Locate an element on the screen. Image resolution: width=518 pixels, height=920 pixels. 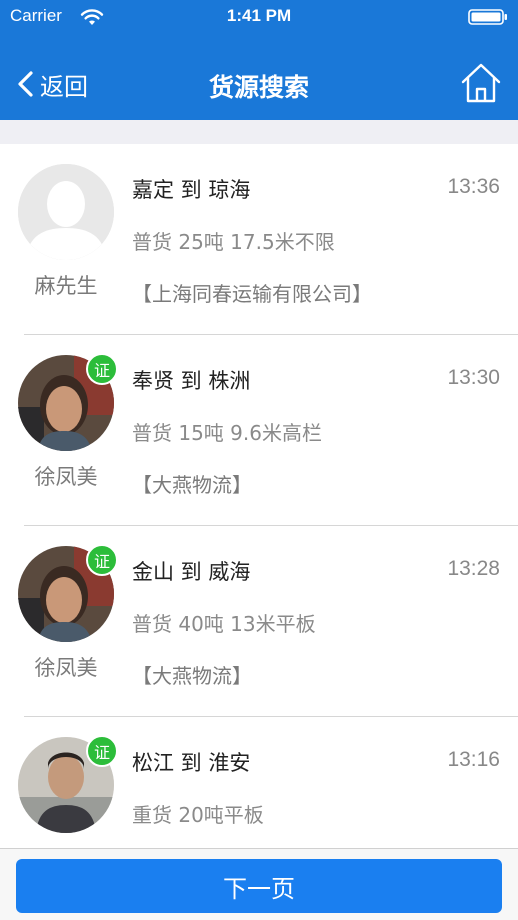
cargo-details: 普货 25吨 17.5米不限 is located at coordinates (233, 242).